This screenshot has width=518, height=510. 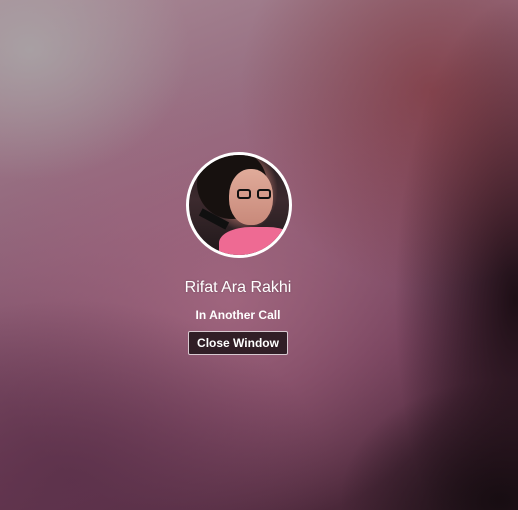 I want to click on avatar-shirt, so click(x=254, y=241).